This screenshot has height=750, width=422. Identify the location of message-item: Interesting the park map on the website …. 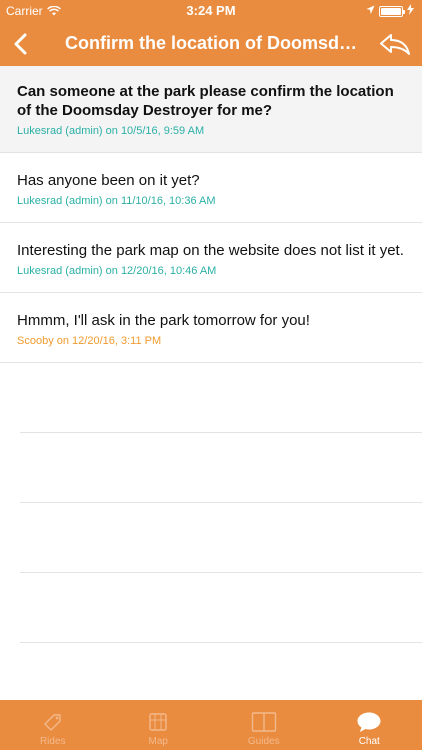
(211, 258).